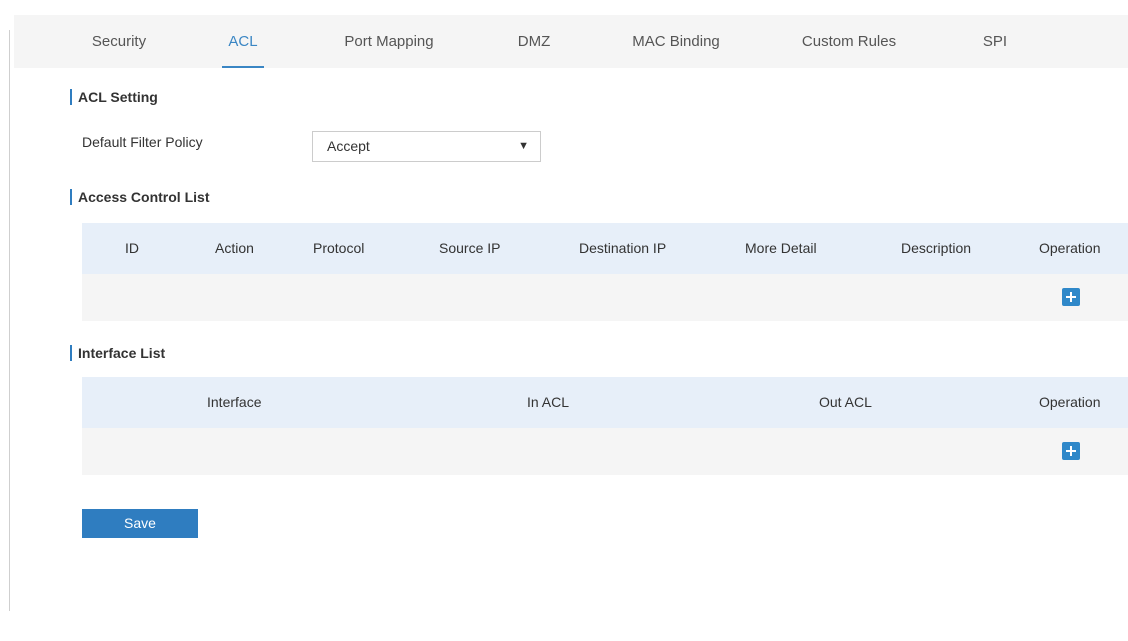 The image size is (1128, 641). I want to click on access-control-list-title: Access Control List, so click(144, 197).